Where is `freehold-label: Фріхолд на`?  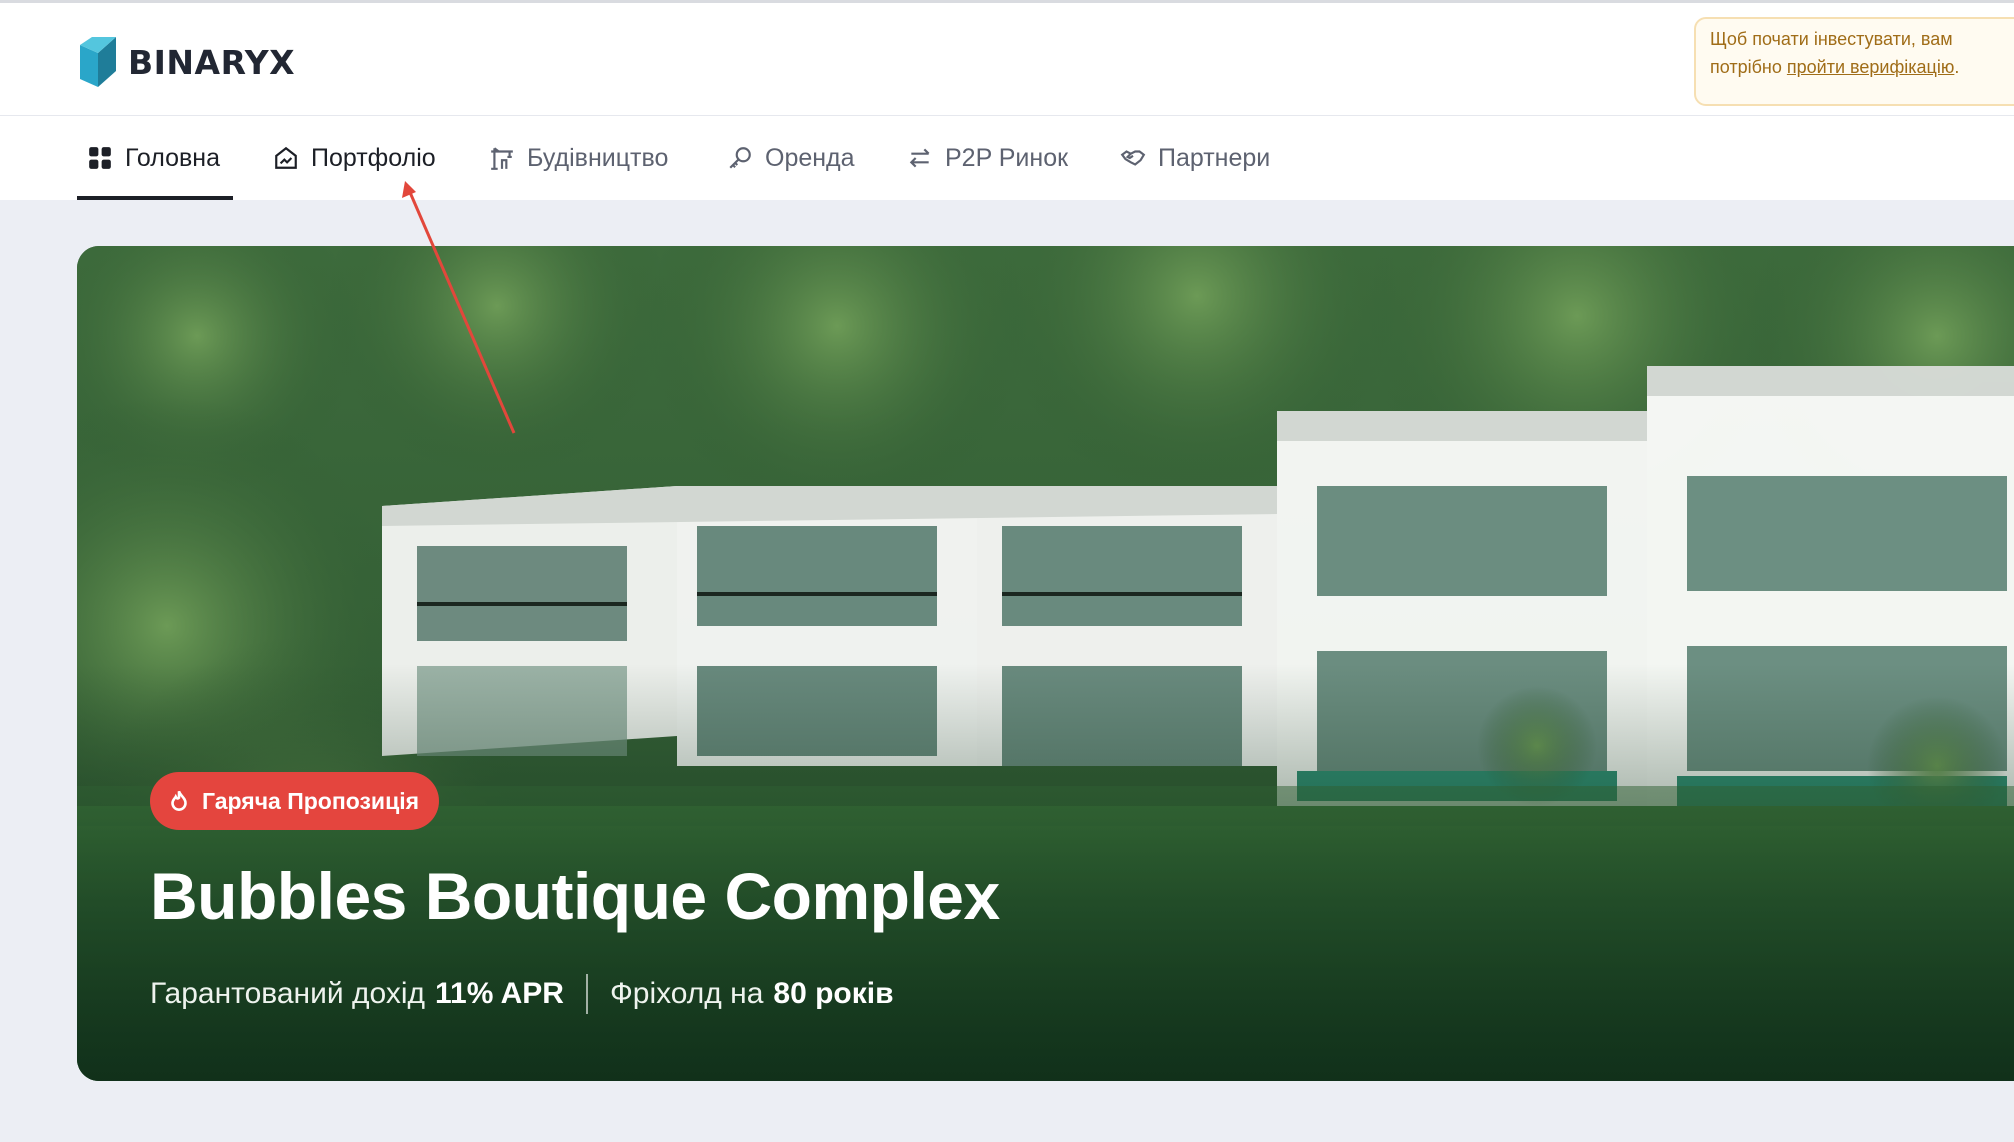 freehold-label: Фріхолд на is located at coordinates (686, 993).